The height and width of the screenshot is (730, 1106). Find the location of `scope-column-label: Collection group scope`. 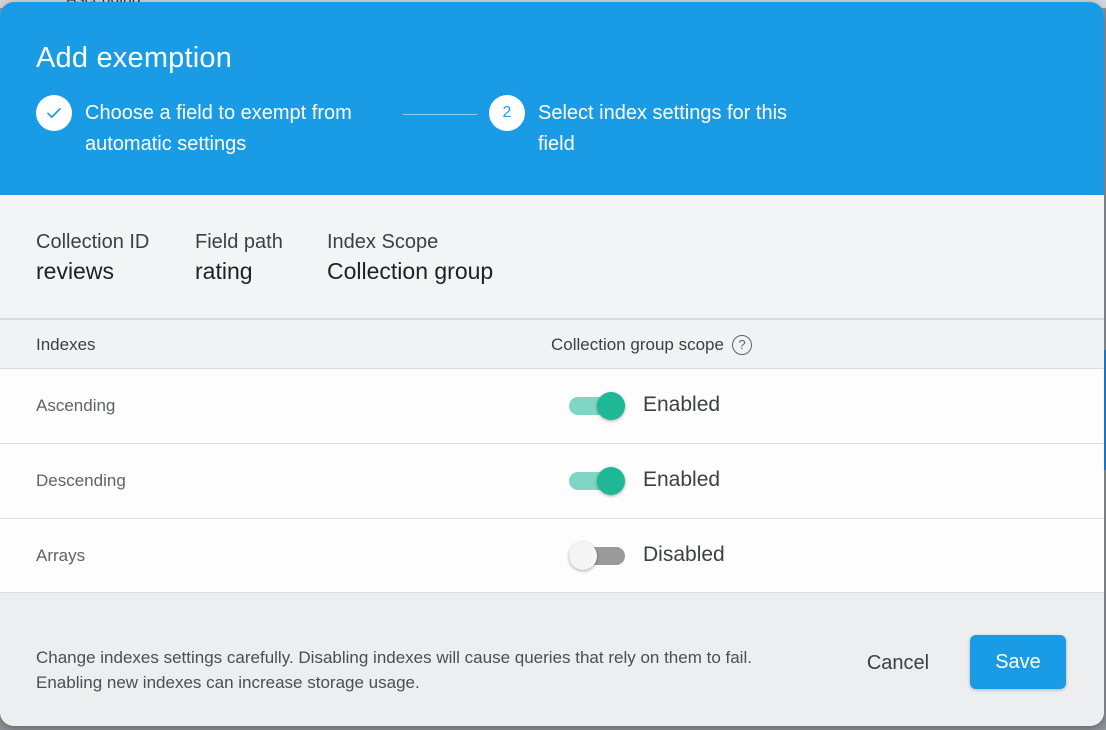

scope-column-label: Collection group scope is located at coordinates (637, 344).